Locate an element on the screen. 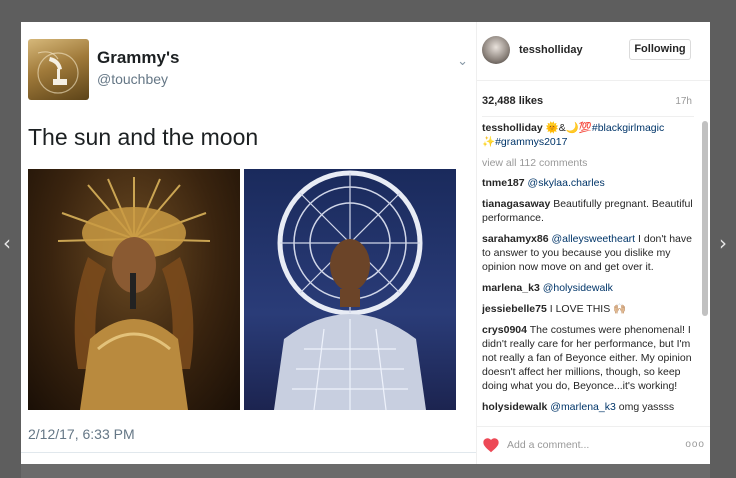 The width and height of the screenshot is (736, 478). caption-username: tessholliday is located at coordinates (512, 128).